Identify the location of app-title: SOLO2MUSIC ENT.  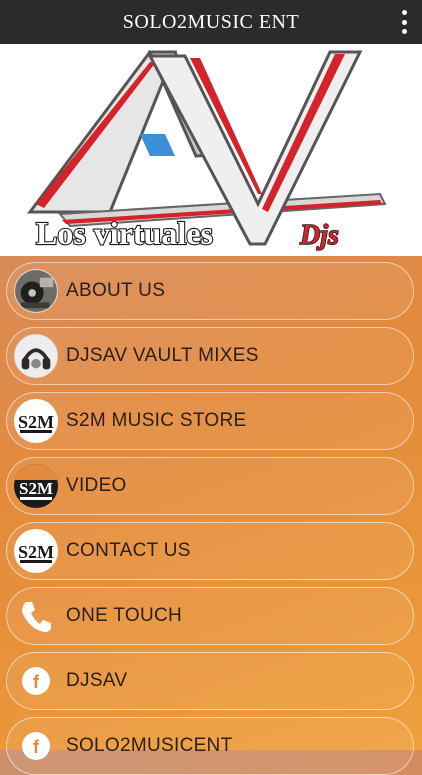
(211, 21).